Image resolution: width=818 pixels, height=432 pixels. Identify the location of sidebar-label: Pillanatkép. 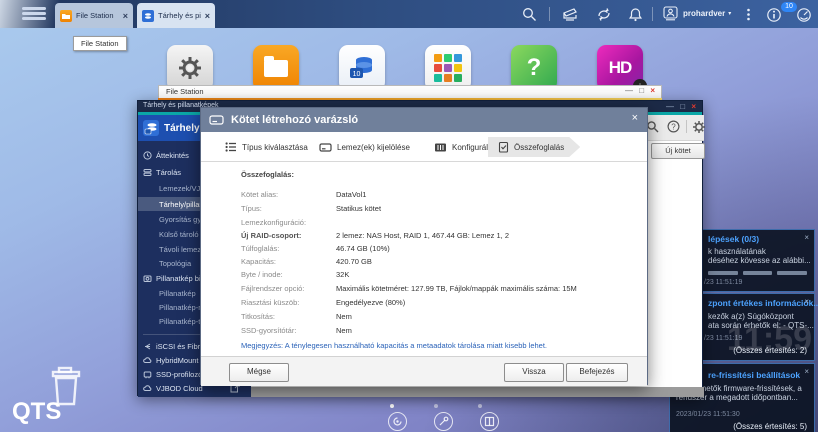
(177, 293).